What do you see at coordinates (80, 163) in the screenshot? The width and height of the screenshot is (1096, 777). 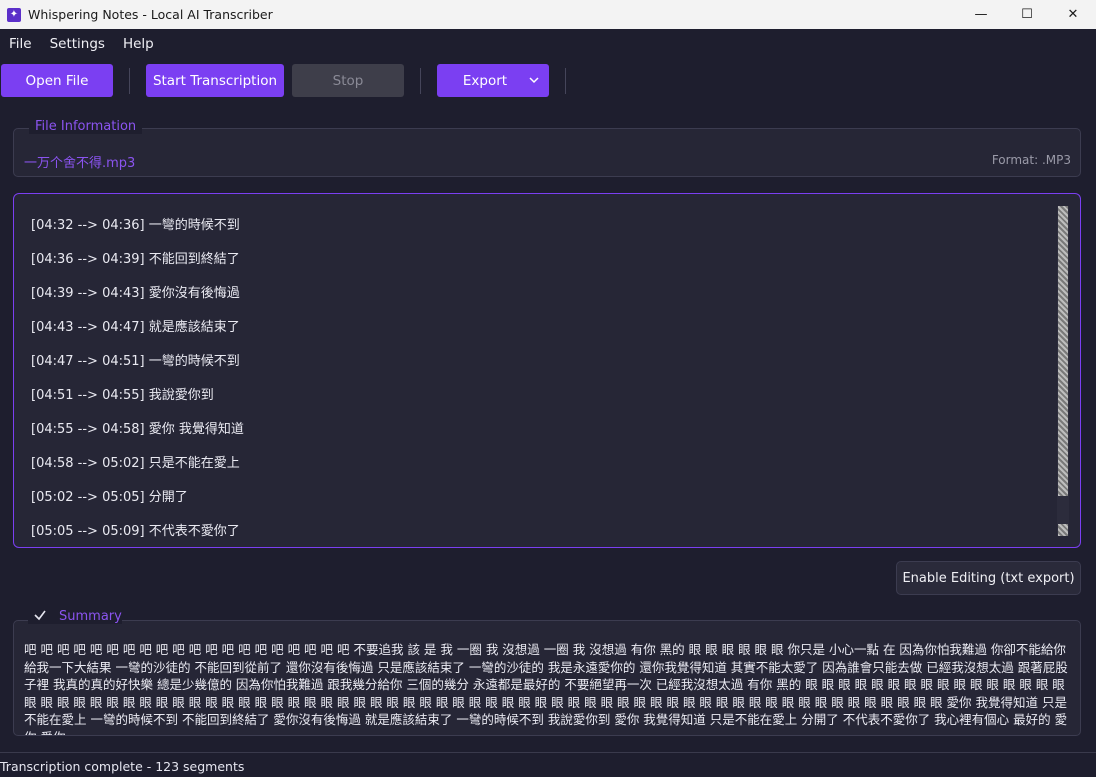 I see `file-name: 一万个舍不得.mp3` at bounding box center [80, 163].